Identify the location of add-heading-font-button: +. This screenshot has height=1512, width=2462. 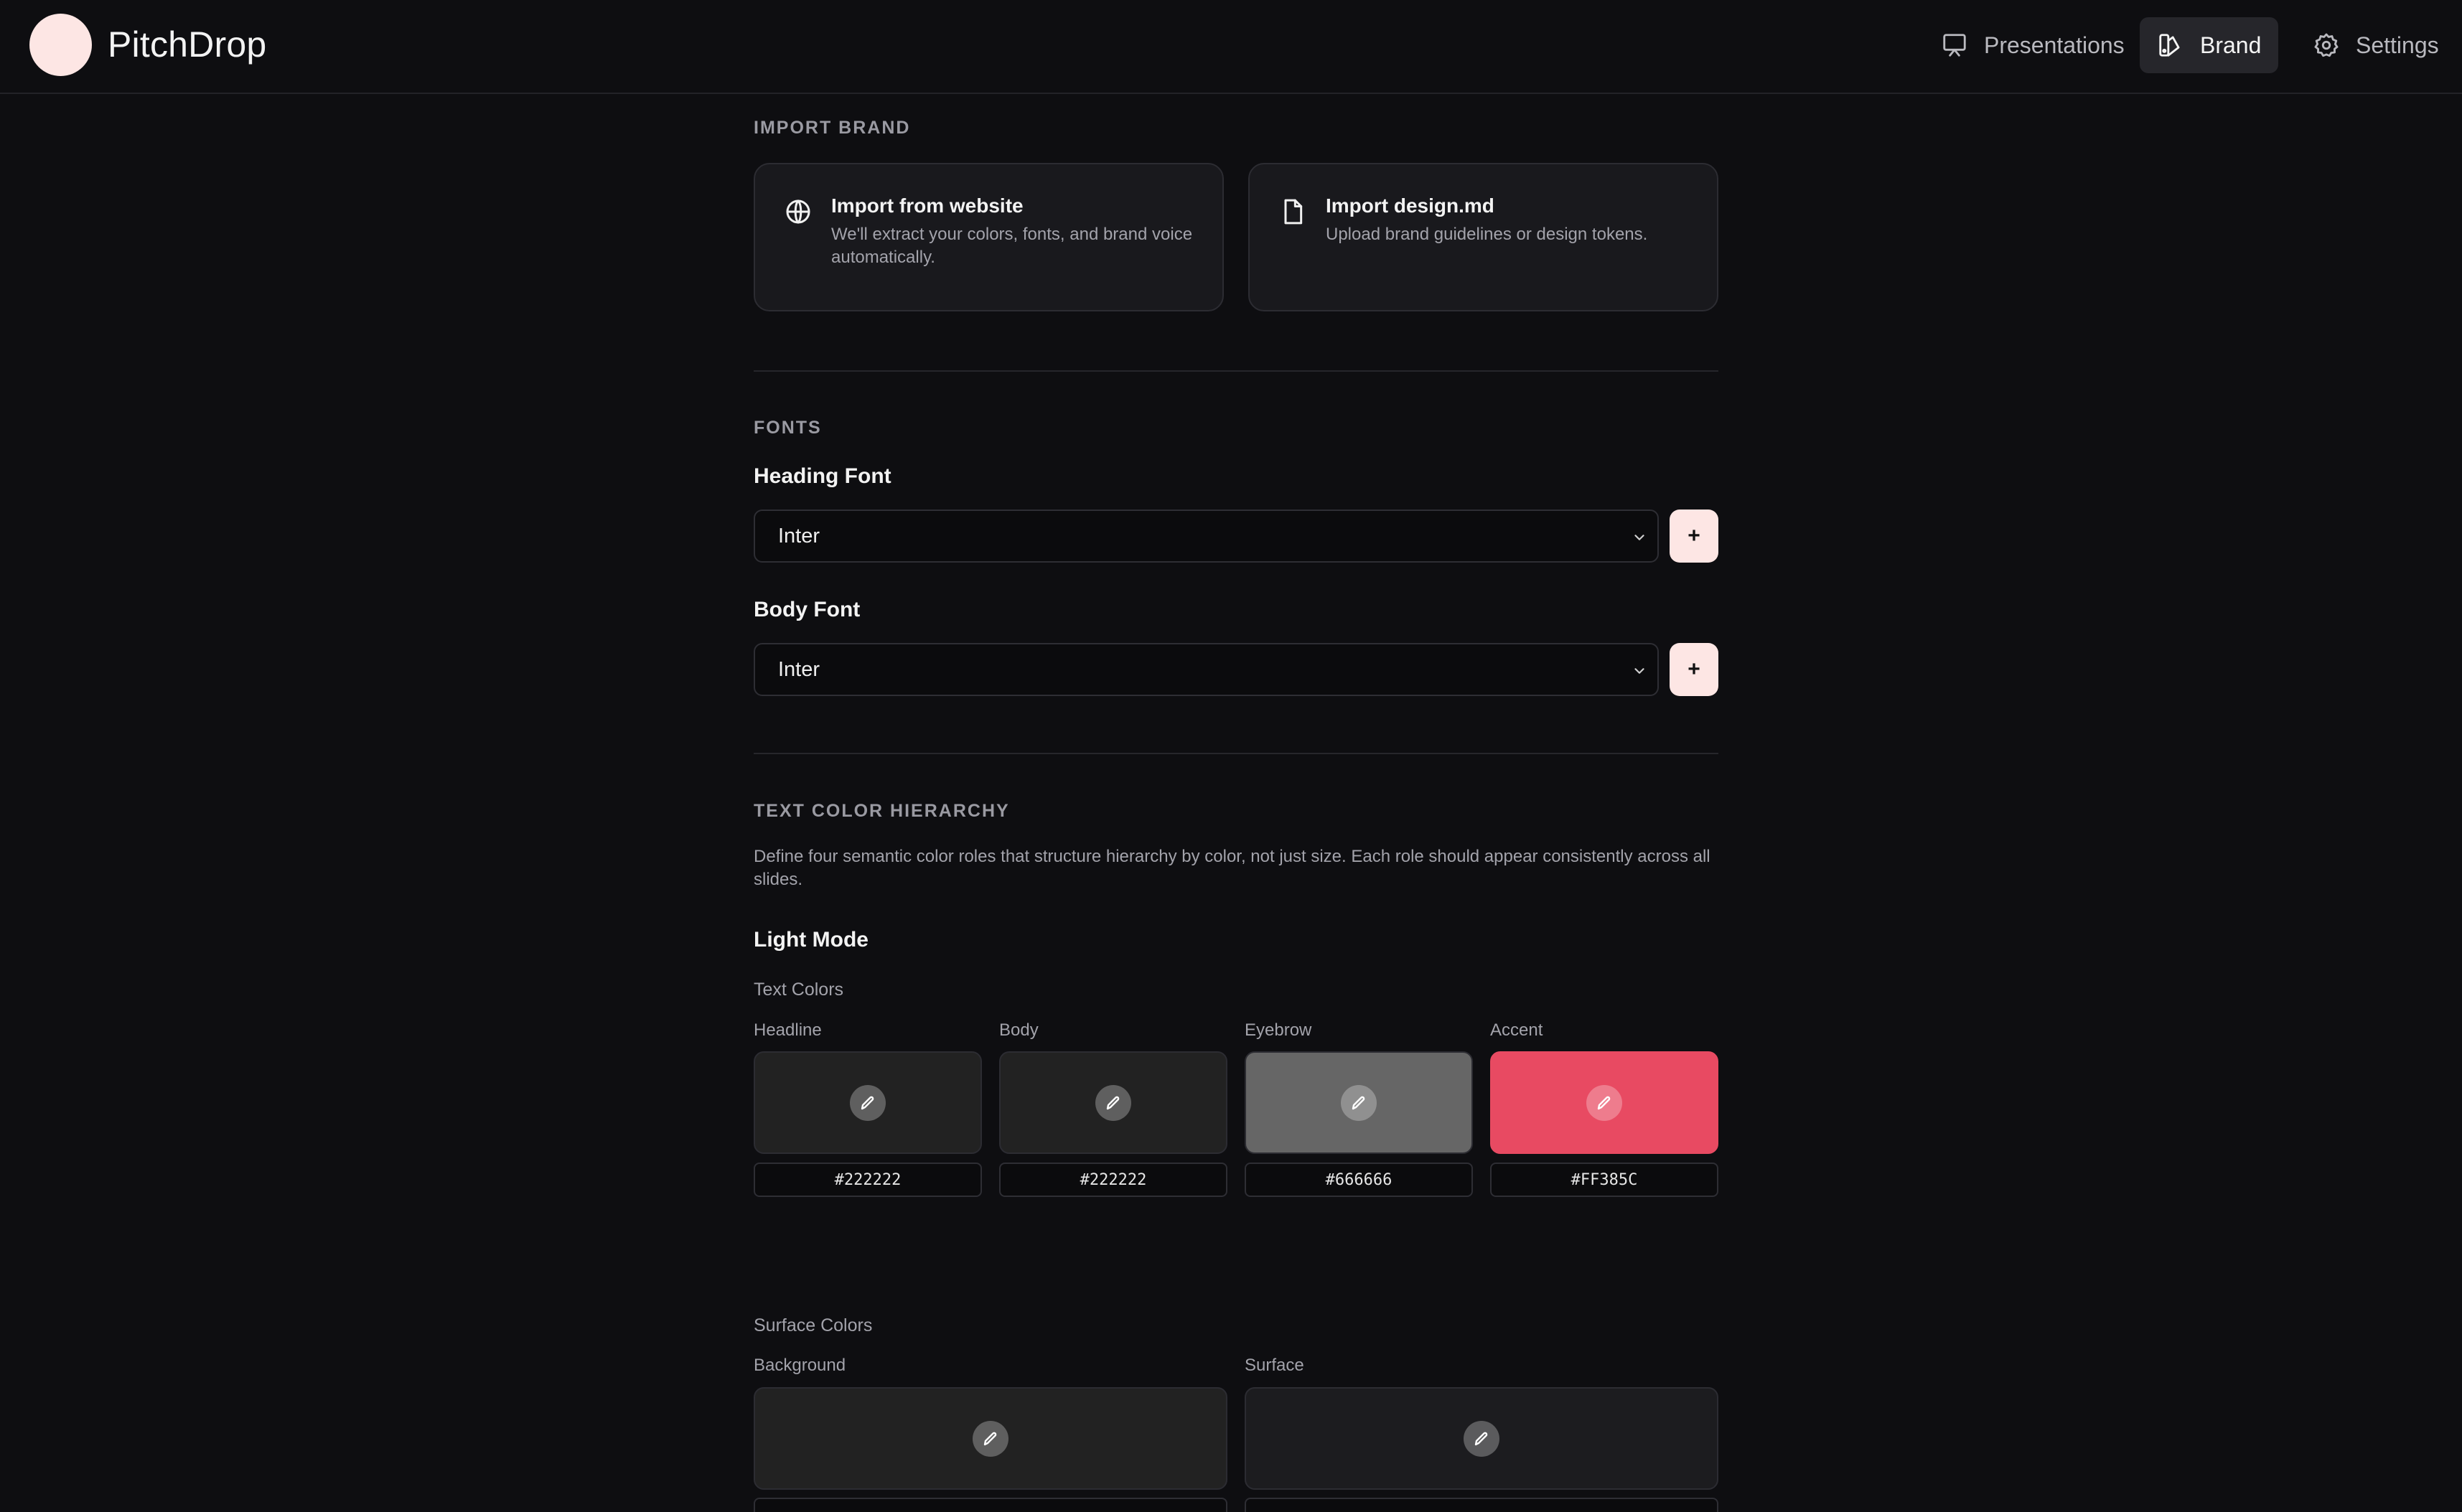
(1694, 536).